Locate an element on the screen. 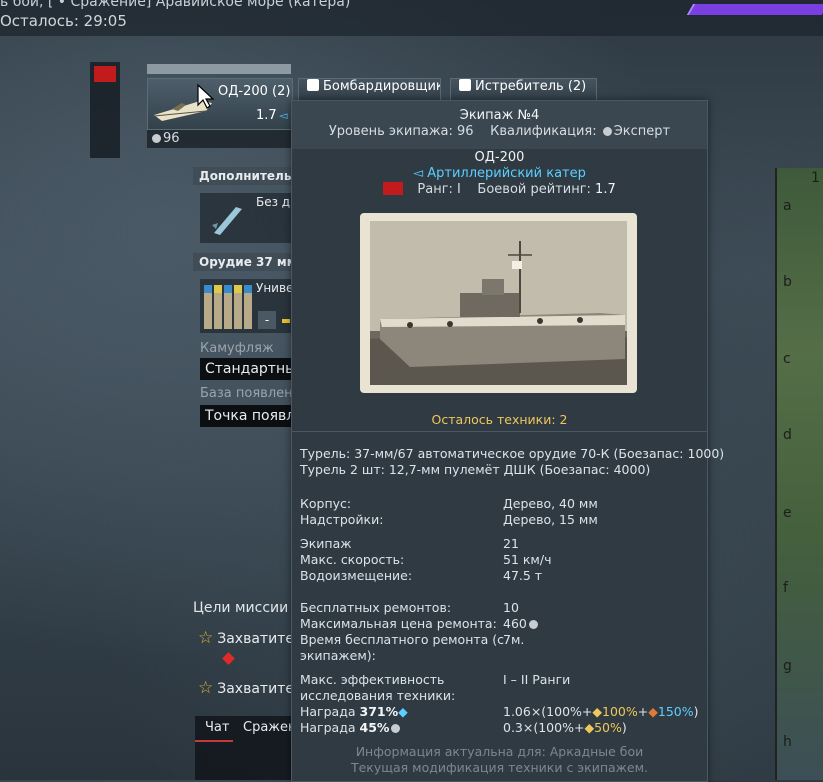  mission-objectives-title: Цели миссии is located at coordinates (241, 608).